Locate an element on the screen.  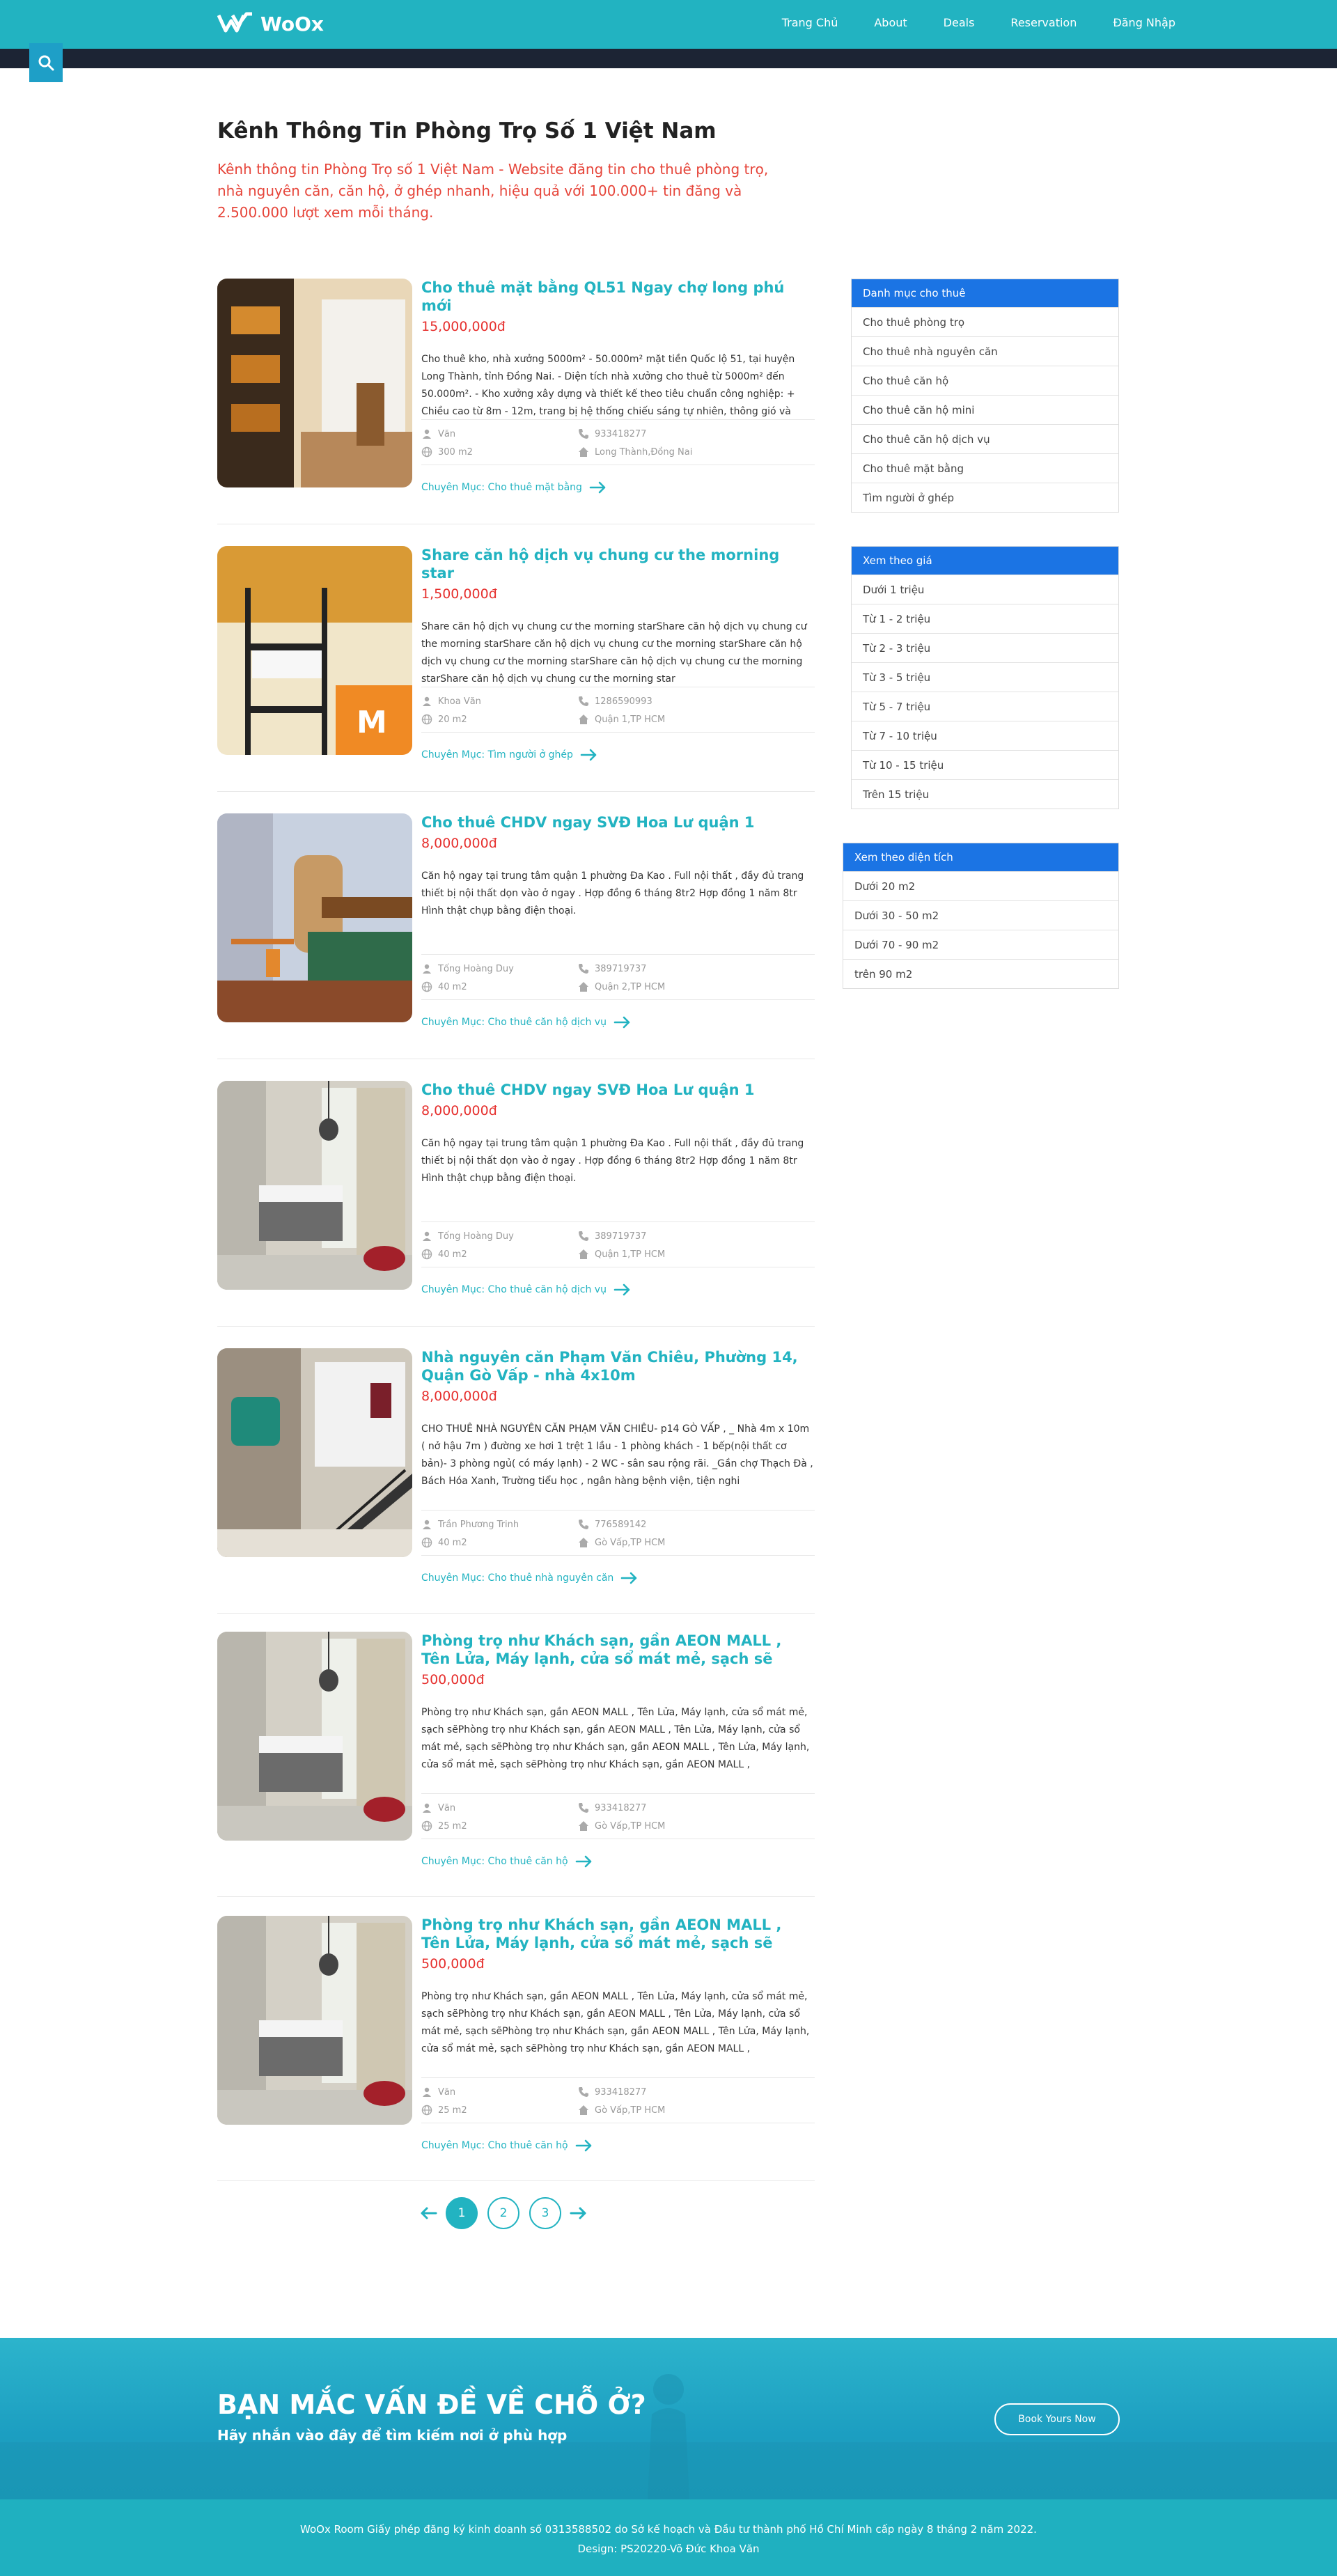
cta-background-image is located at coordinates (668, 2437).